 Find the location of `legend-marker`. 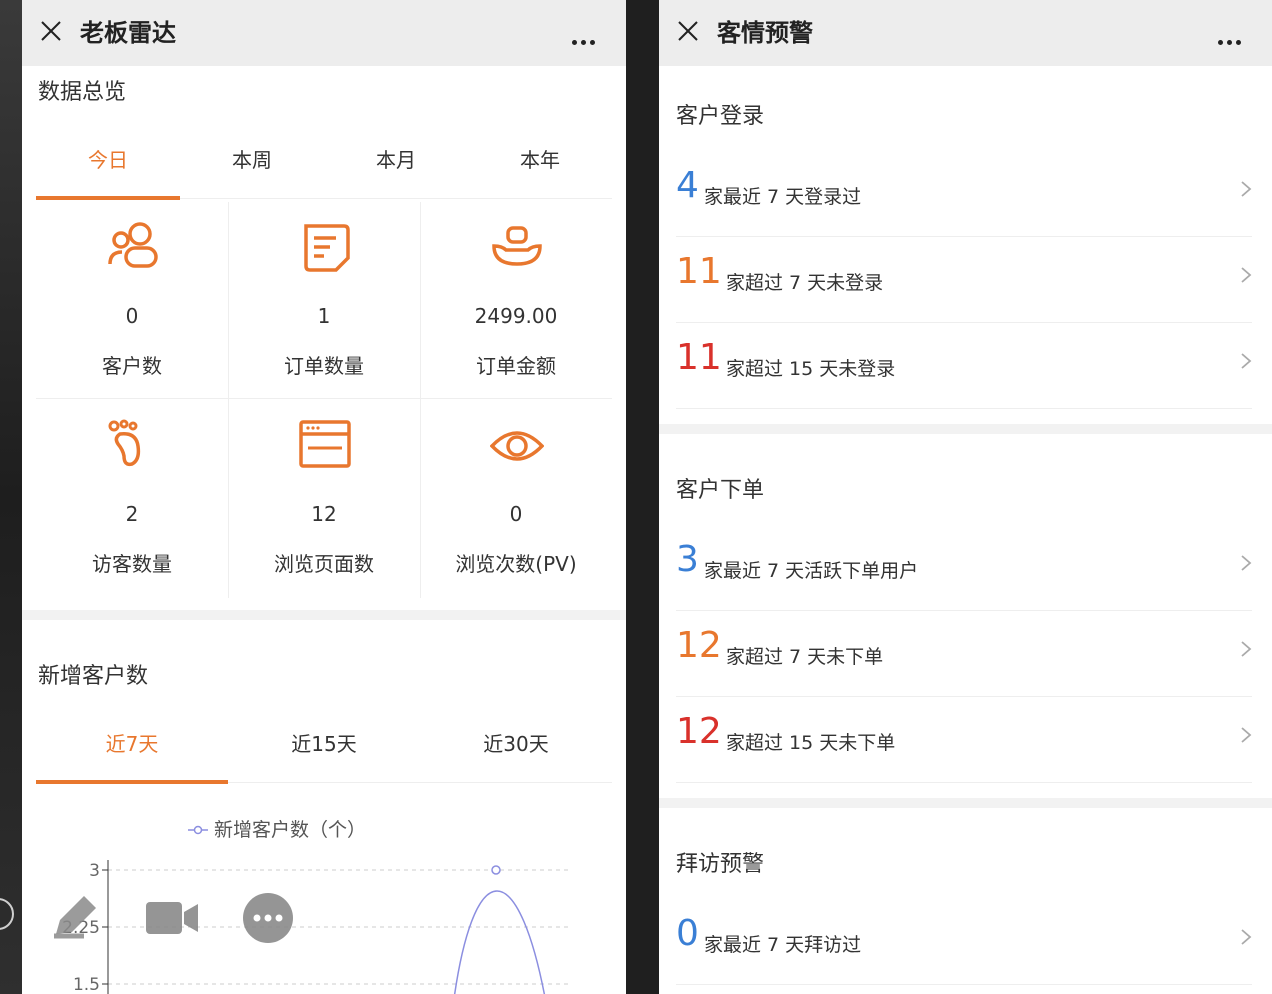

legend-marker is located at coordinates (198, 830).